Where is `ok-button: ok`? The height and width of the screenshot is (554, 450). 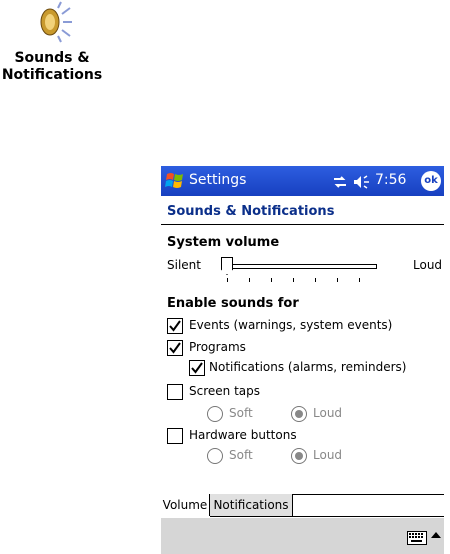 ok-button: ok is located at coordinates (431, 181).